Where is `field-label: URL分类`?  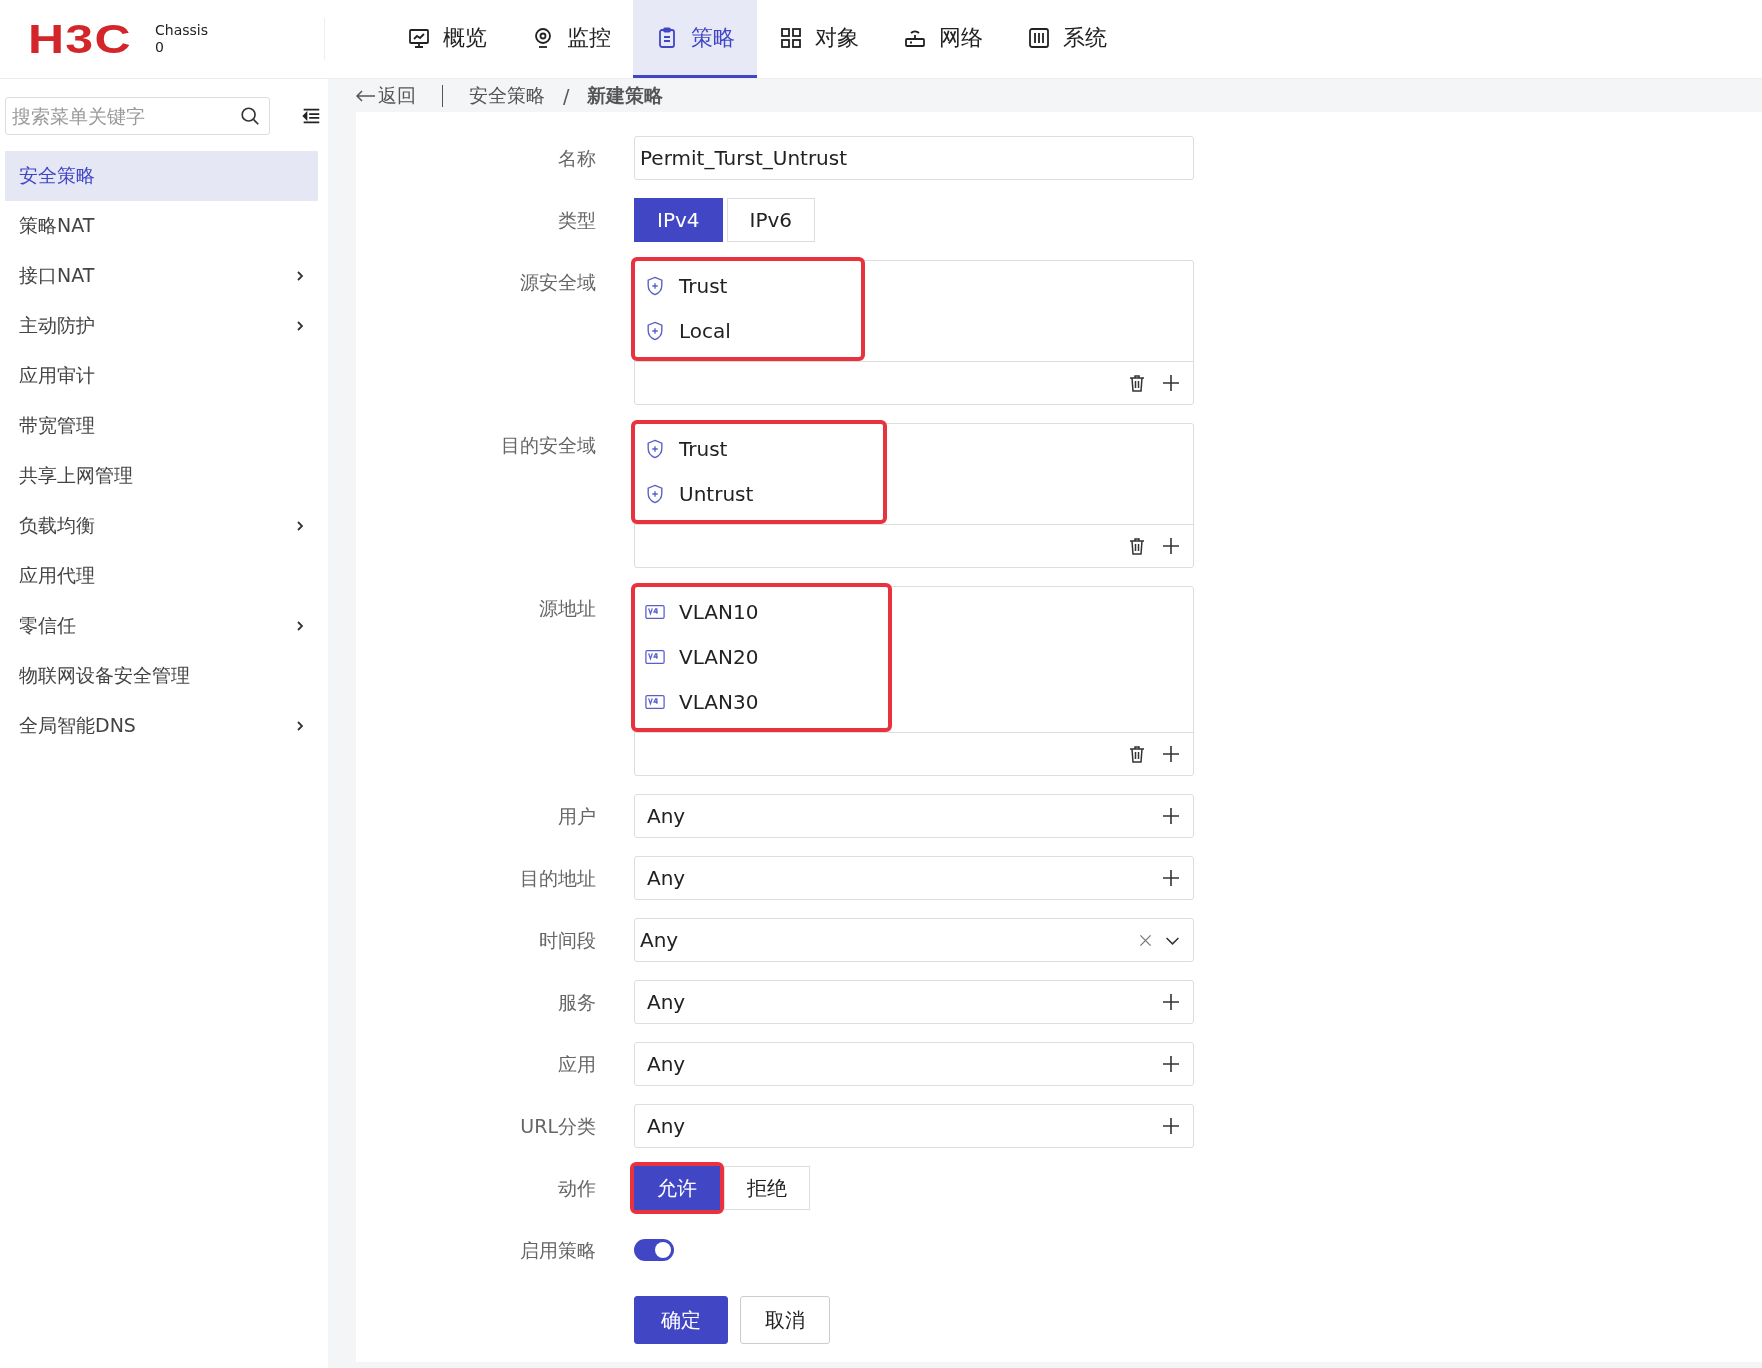
field-label: URL分类 is located at coordinates (558, 1126).